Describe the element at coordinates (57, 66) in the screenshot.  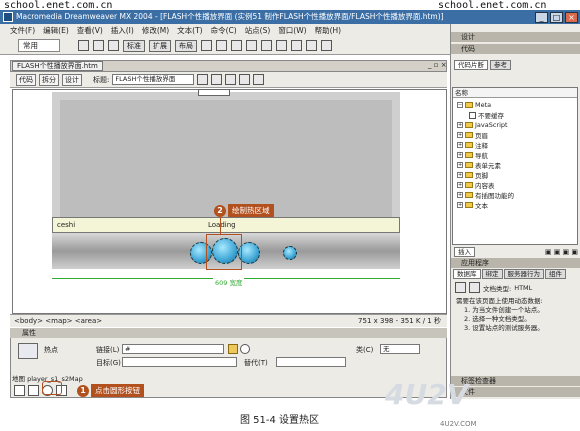
I see `document-tab: FLASH个性播放界面.htm` at that location.